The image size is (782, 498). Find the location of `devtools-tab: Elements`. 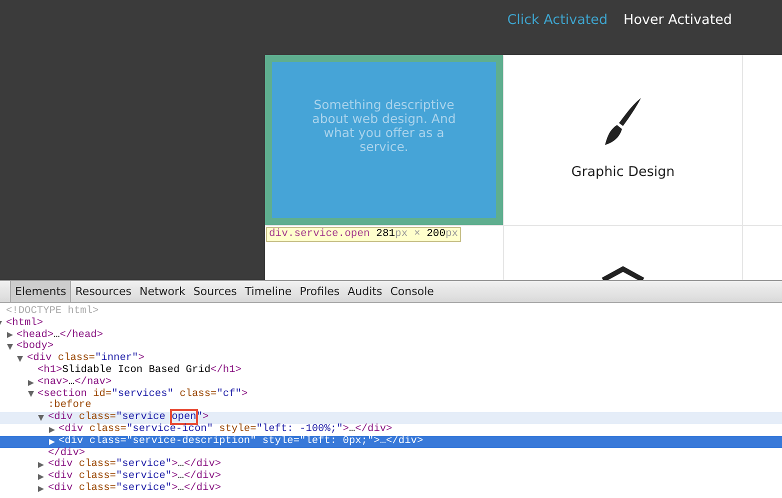

devtools-tab: Elements is located at coordinates (41, 291).